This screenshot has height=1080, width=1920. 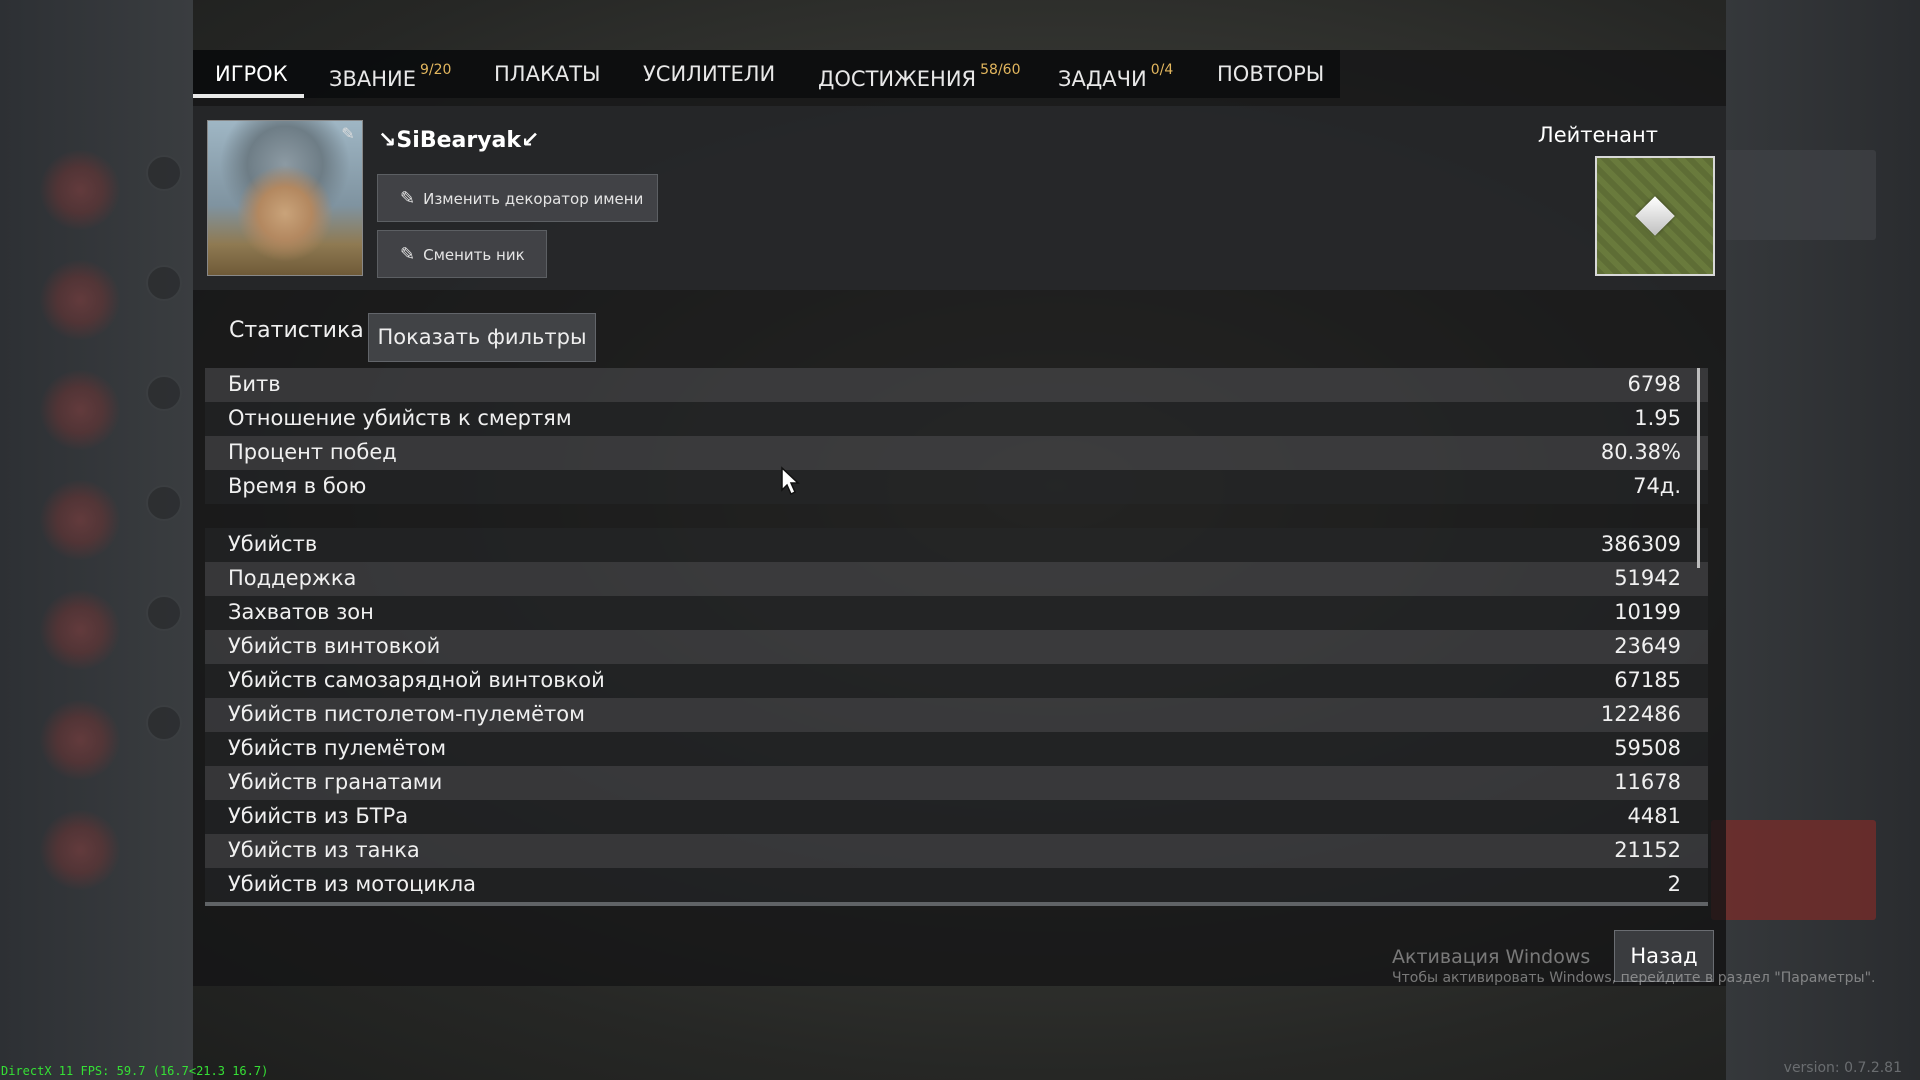 What do you see at coordinates (1162, 70) in the screenshot?
I see `tab-badge: 0/4` at bounding box center [1162, 70].